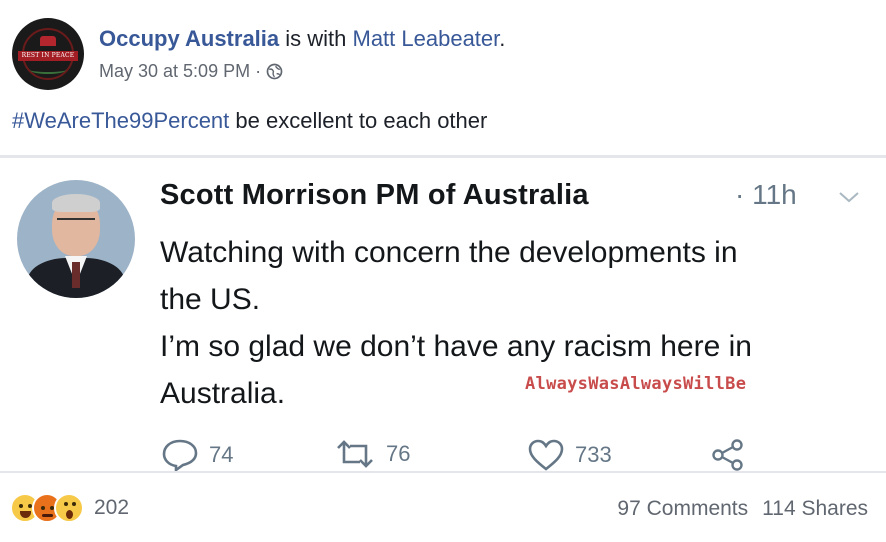  I want to click on avatar-hair, so click(76, 203).